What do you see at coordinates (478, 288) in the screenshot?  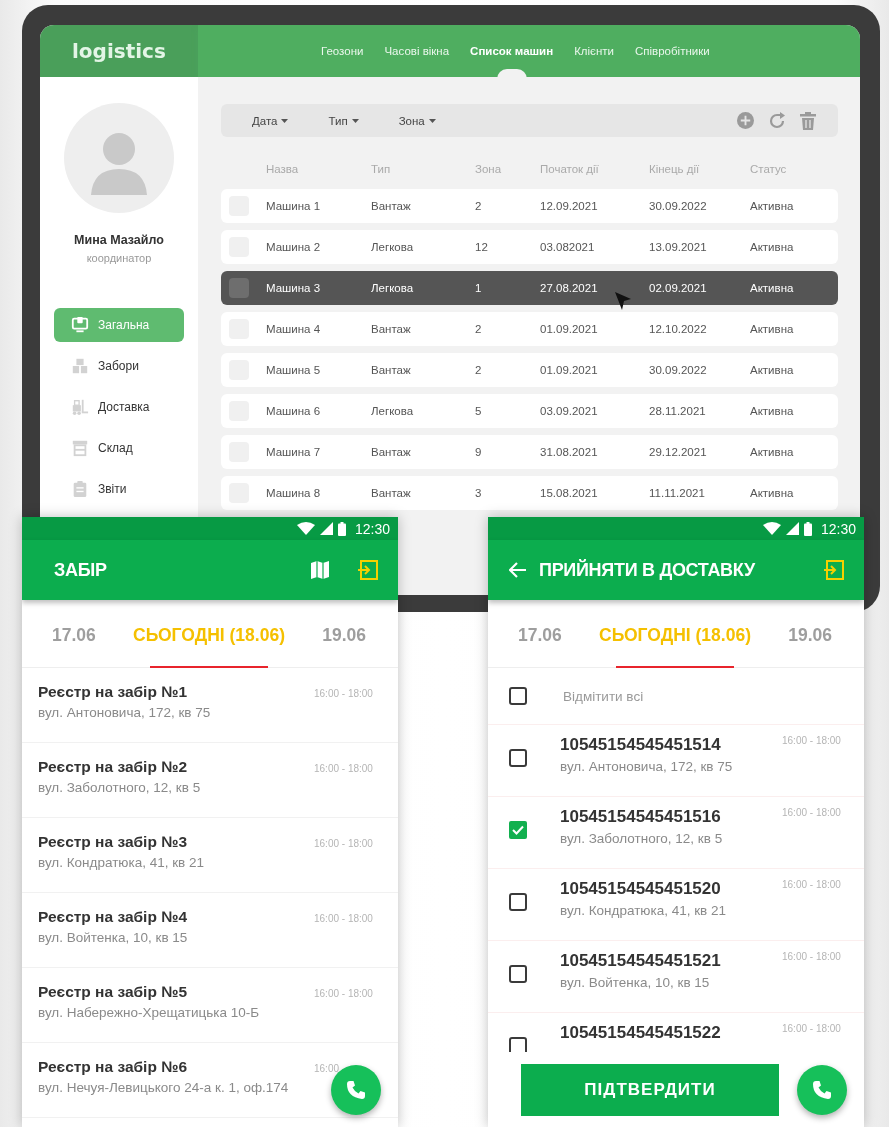 I see `table-cell-text: 1` at bounding box center [478, 288].